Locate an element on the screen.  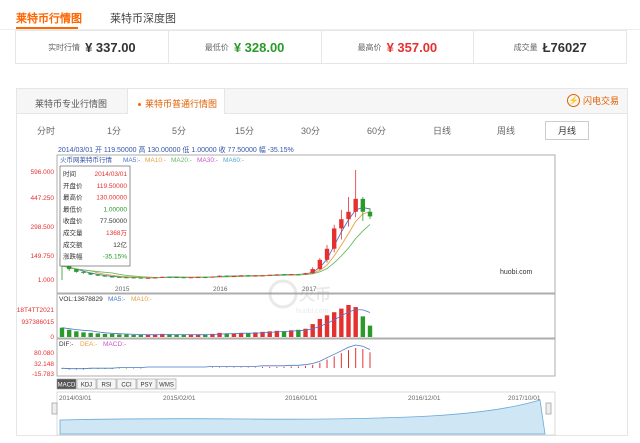
legend-ma5: MA5:- is located at coordinates (131, 160).